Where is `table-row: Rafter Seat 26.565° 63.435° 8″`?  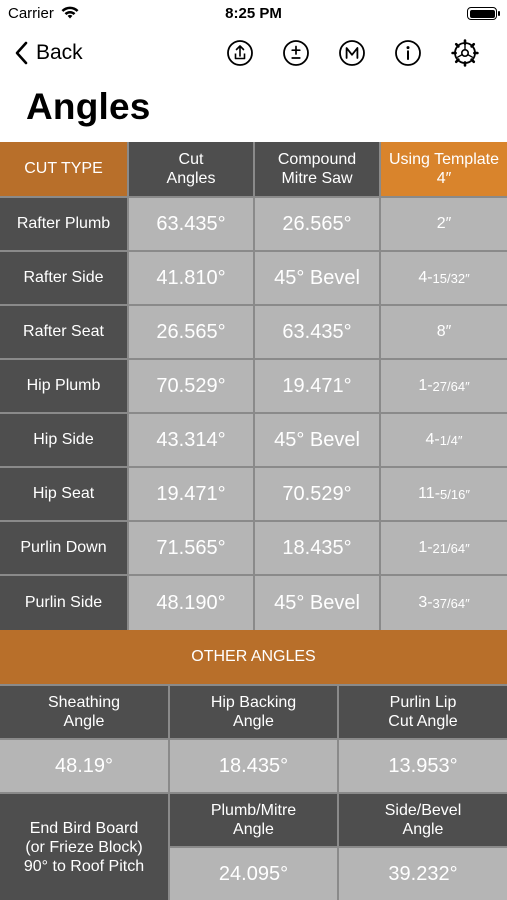
table-row: Rafter Seat 26.565° 63.435° 8″ is located at coordinates (253, 332).